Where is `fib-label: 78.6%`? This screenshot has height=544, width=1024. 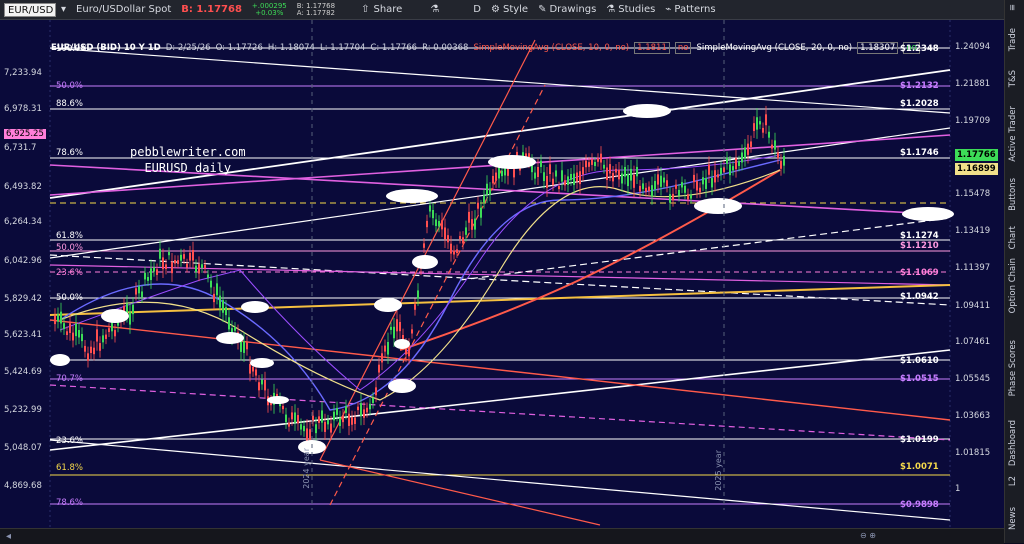 fib-label: 78.6% is located at coordinates (70, 153).